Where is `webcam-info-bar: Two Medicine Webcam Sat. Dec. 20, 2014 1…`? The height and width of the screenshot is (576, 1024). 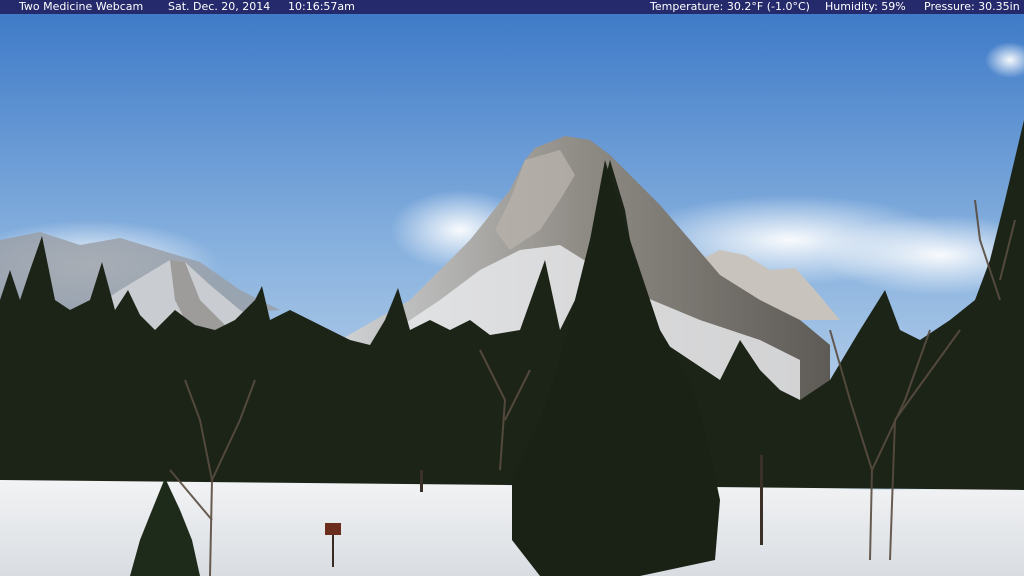
webcam-info-bar: Two Medicine Webcam Sat. Dec. 20, 2014 1… is located at coordinates (512, 7).